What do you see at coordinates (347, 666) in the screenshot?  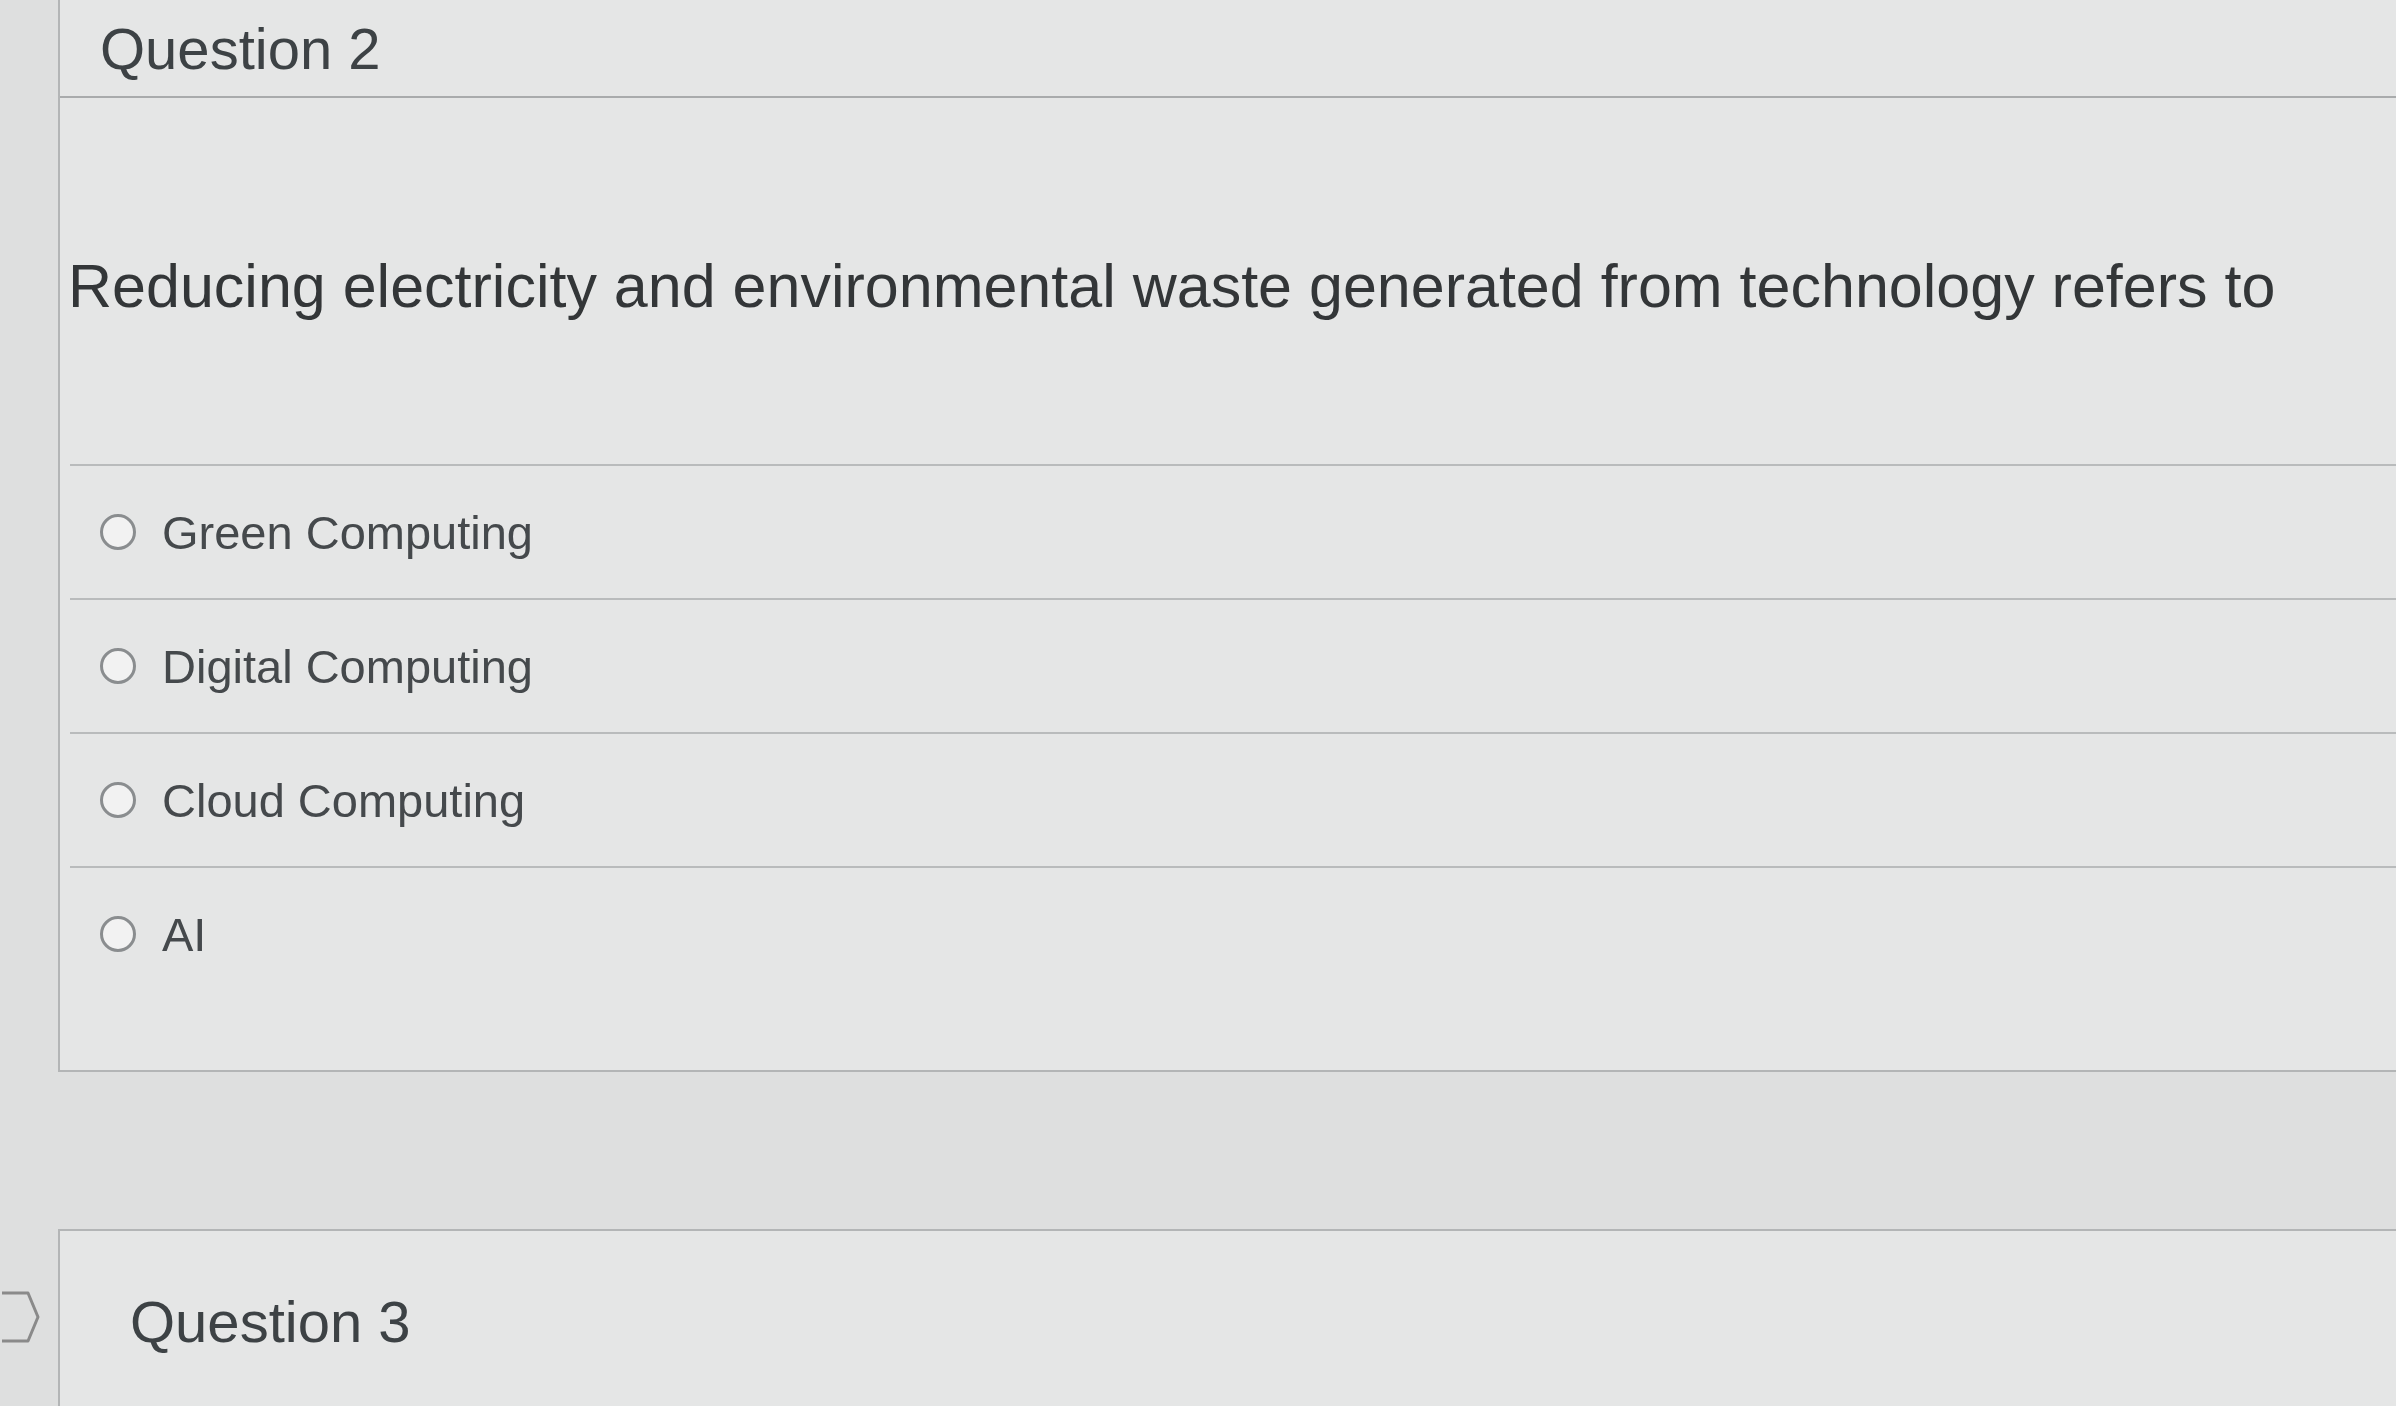 I see `answer-label: Digital Computing` at bounding box center [347, 666].